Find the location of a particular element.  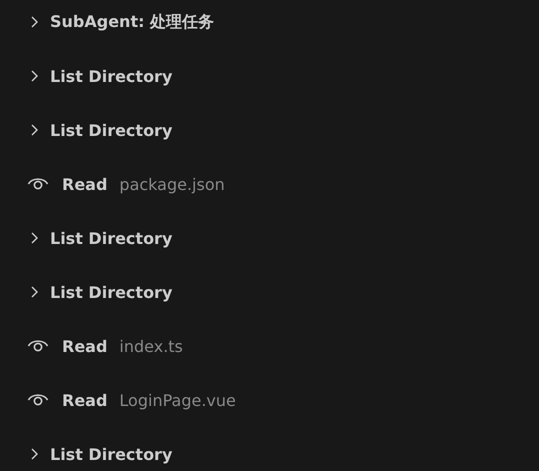

file-name: index.ts is located at coordinates (151, 346).